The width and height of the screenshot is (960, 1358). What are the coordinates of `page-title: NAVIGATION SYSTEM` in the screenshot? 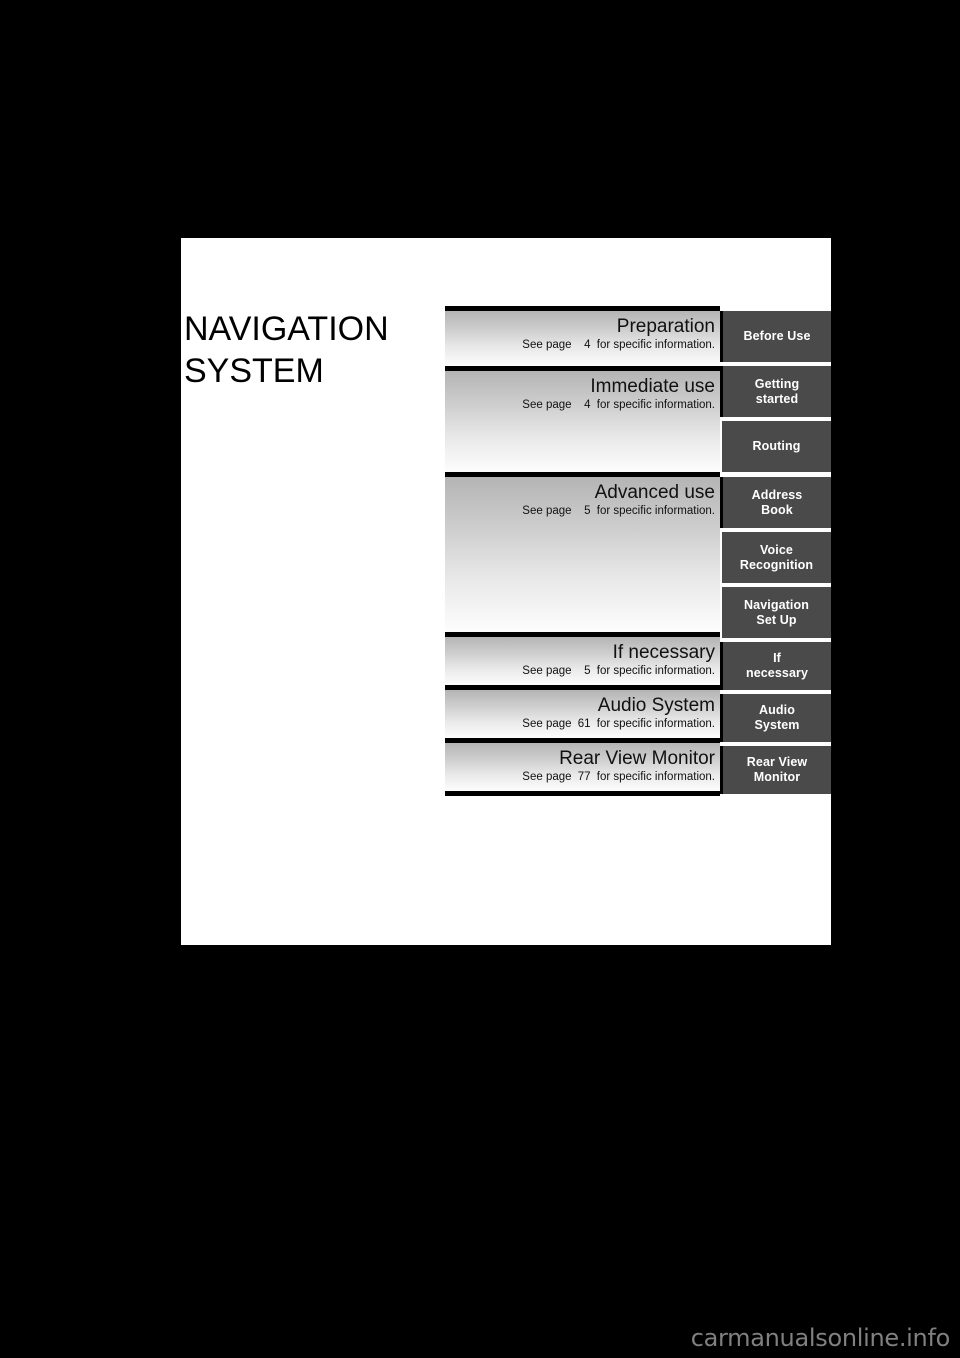 It's located at (286, 350).